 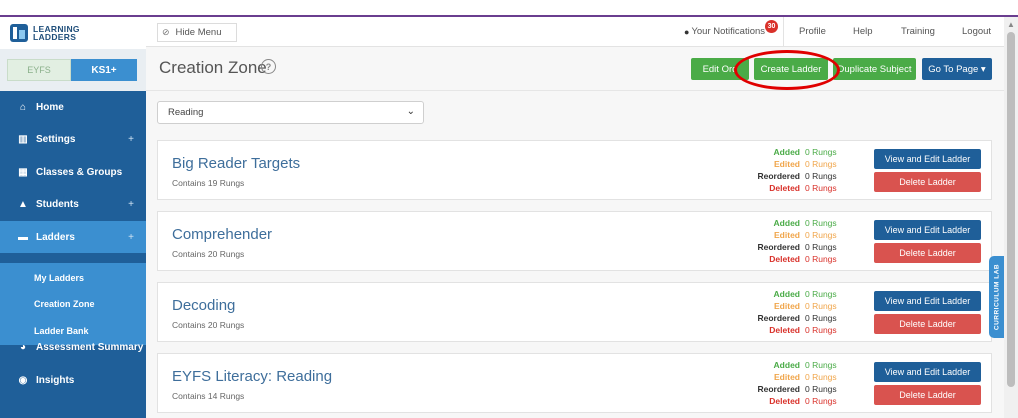 What do you see at coordinates (55, 37) in the screenshot?
I see `logo-line-2: LADDERS` at bounding box center [55, 37].